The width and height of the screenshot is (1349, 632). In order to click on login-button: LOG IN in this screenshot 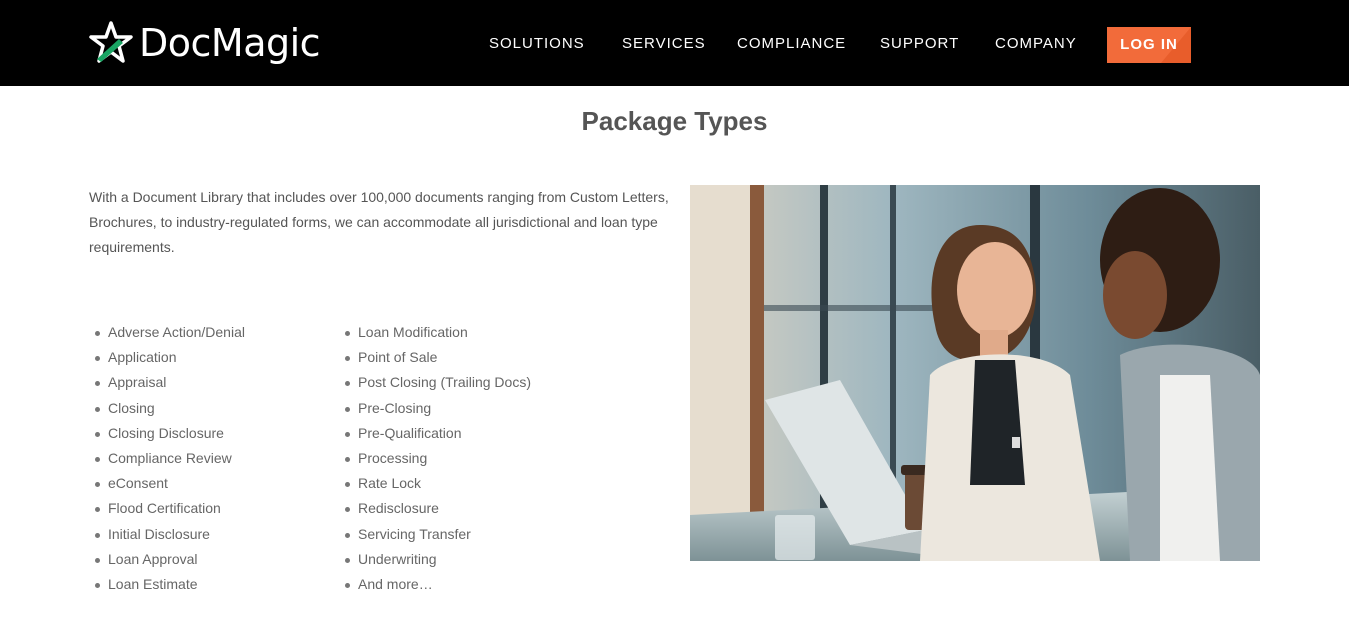, I will do `click(1149, 45)`.